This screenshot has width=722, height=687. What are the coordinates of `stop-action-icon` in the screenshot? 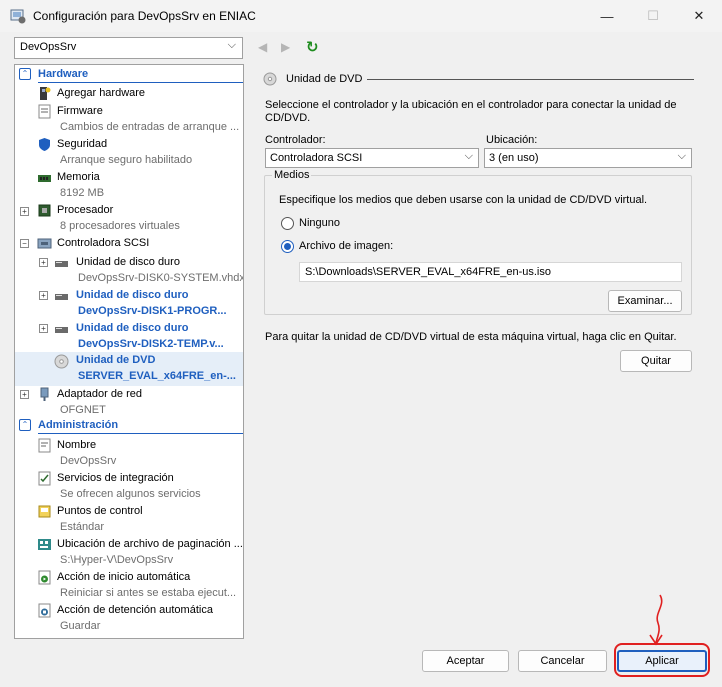 It's located at (44, 610).